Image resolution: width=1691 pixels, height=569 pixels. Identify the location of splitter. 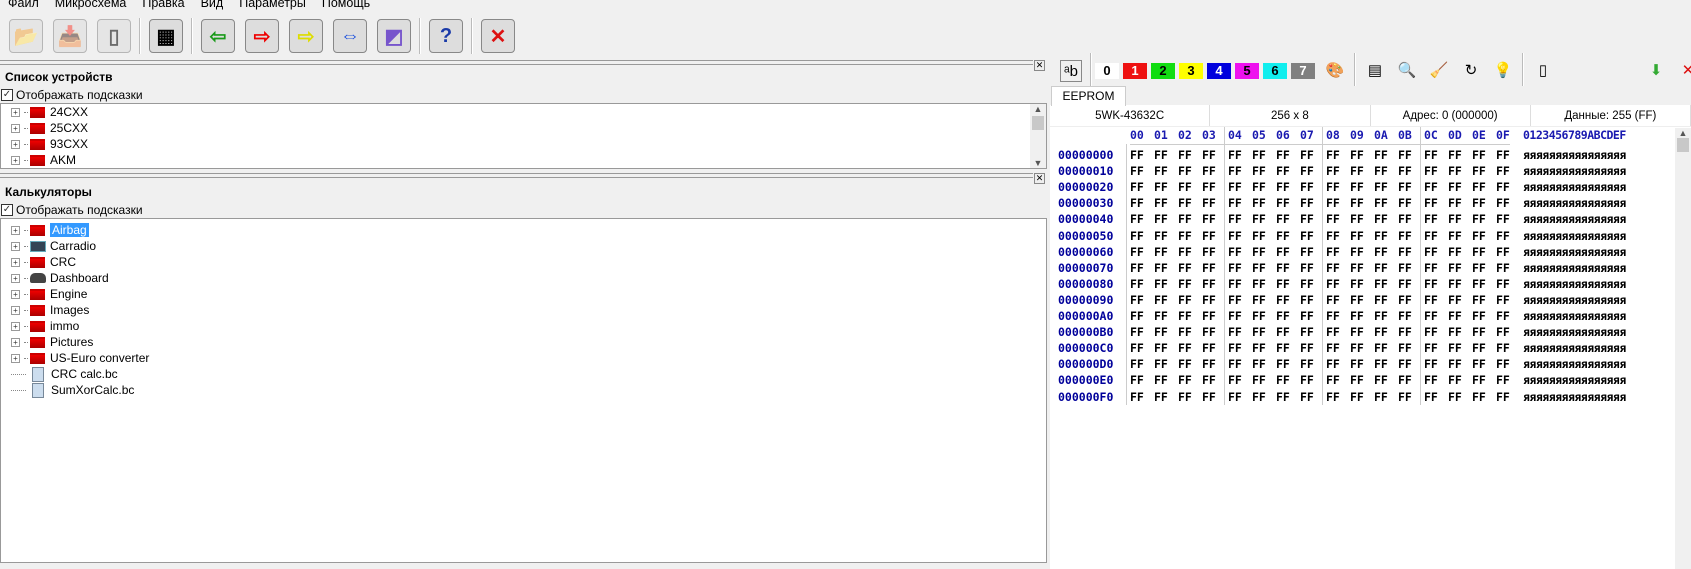
(516, 175).